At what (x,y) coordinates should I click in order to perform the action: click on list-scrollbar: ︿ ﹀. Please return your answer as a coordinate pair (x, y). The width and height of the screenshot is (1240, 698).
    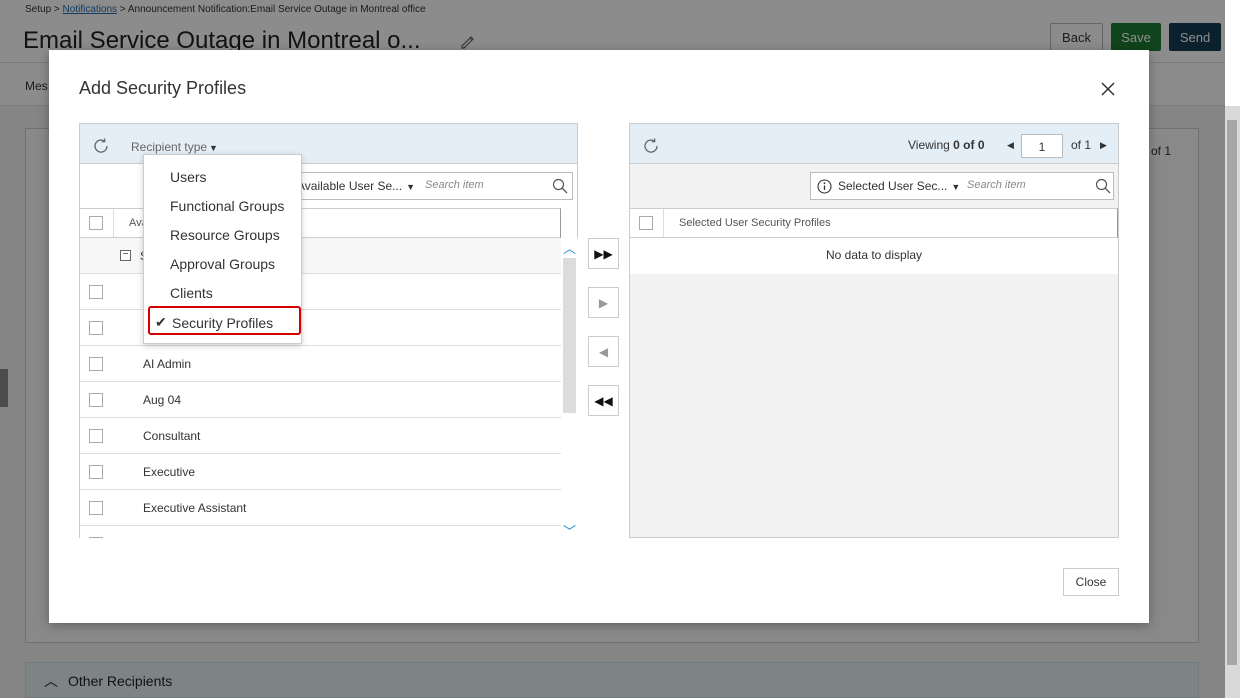
    Looking at the image, I should click on (569, 388).